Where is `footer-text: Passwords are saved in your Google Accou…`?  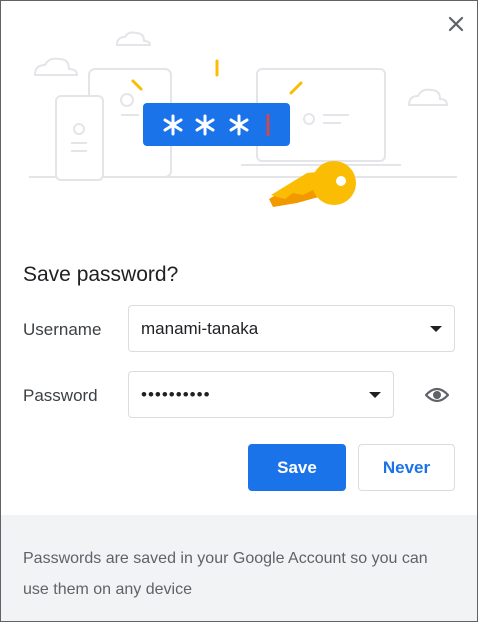 footer-text: Passwords are saved in your Google Accou… is located at coordinates (225, 574).